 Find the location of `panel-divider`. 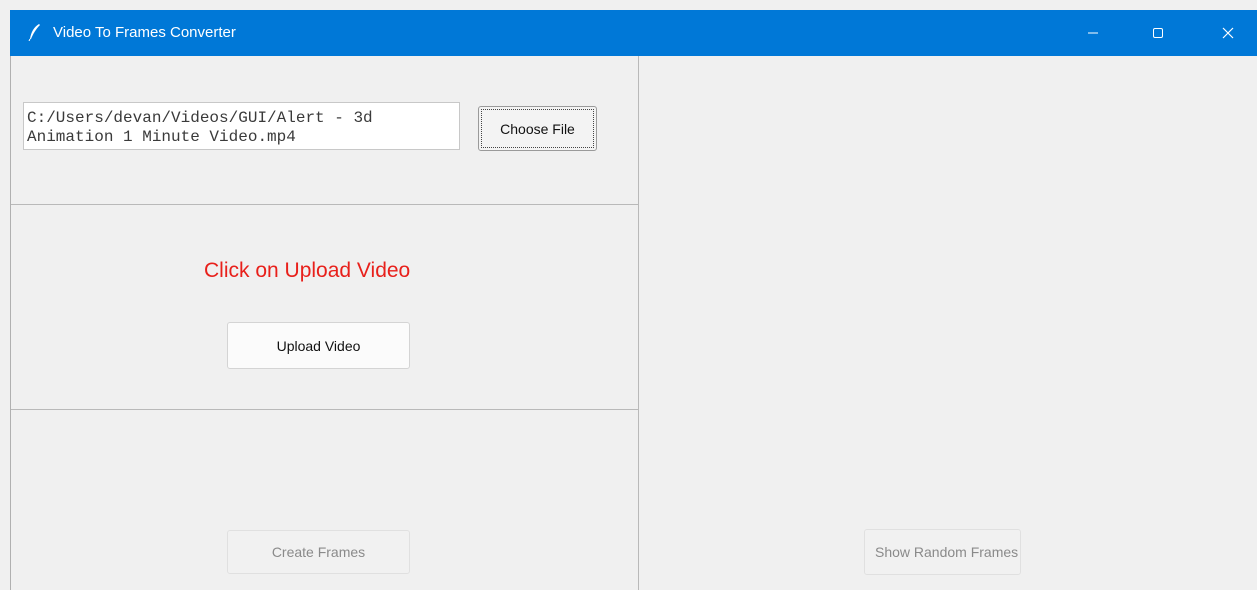

panel-divider is located at coordinates (638, 323).